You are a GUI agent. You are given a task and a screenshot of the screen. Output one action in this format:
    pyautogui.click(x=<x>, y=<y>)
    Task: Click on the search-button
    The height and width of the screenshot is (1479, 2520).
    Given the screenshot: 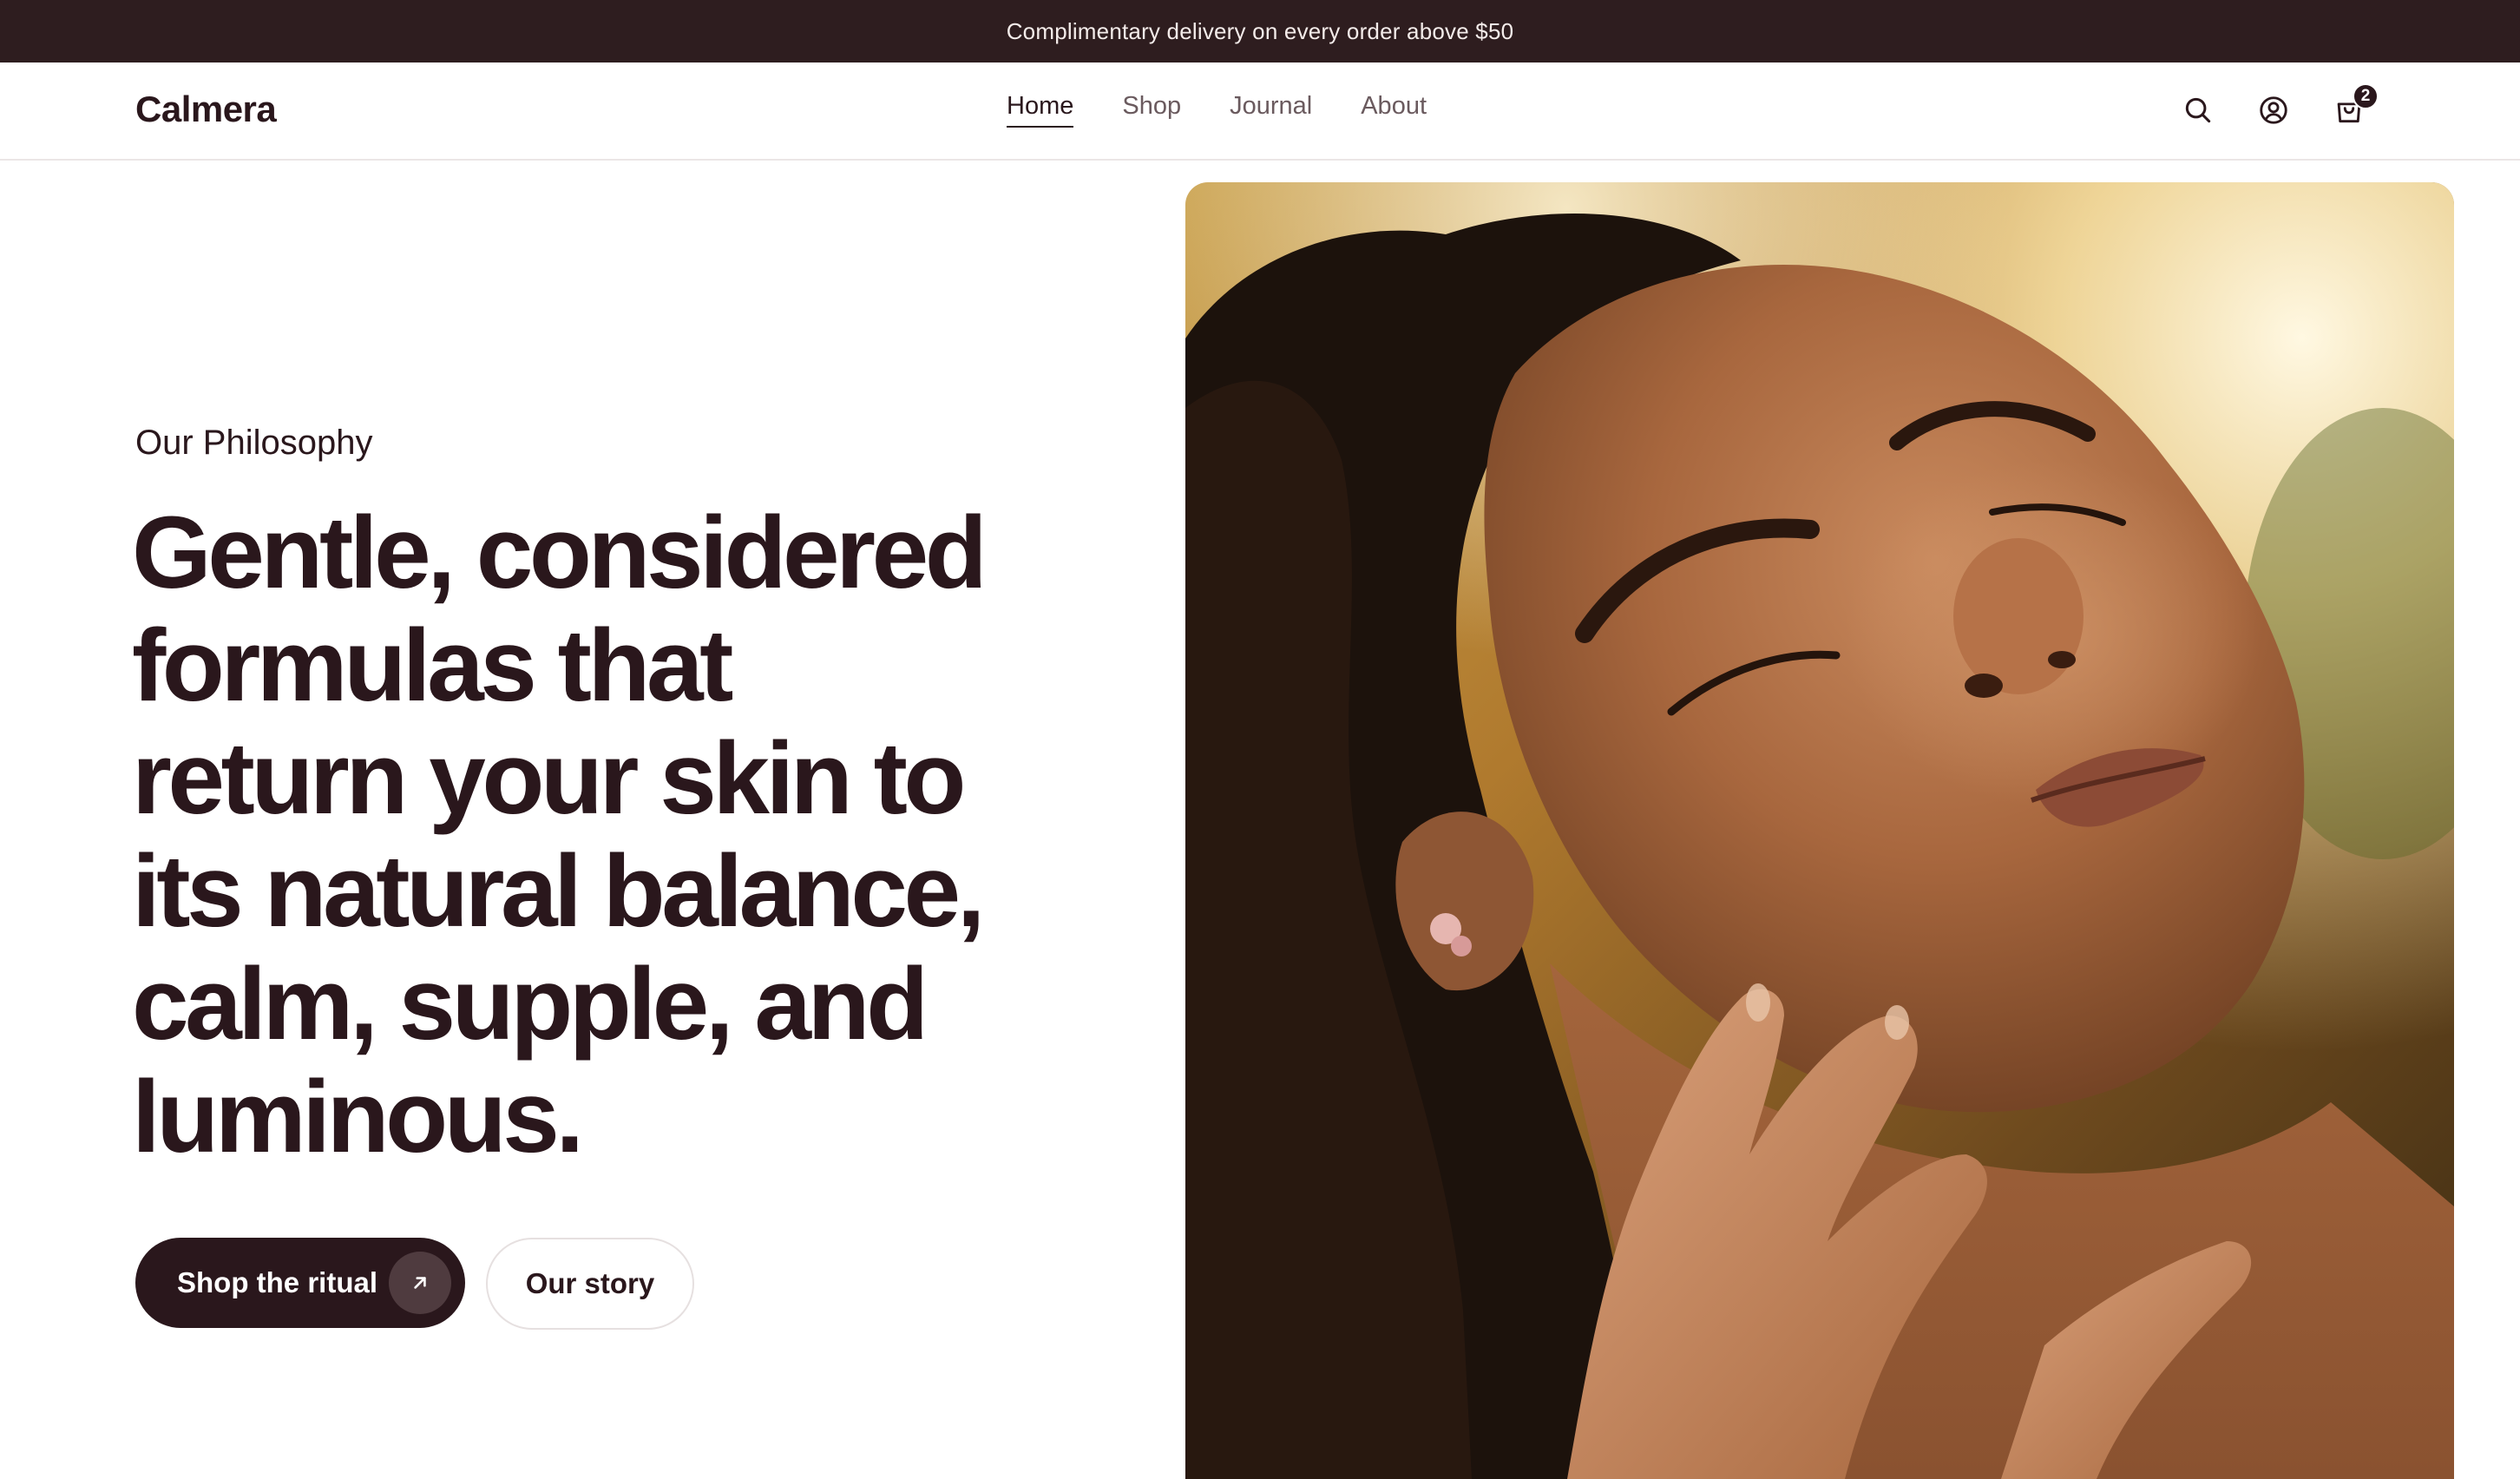 What is the action you would take?
    pyautogui.click(x=2198, y=110)
    